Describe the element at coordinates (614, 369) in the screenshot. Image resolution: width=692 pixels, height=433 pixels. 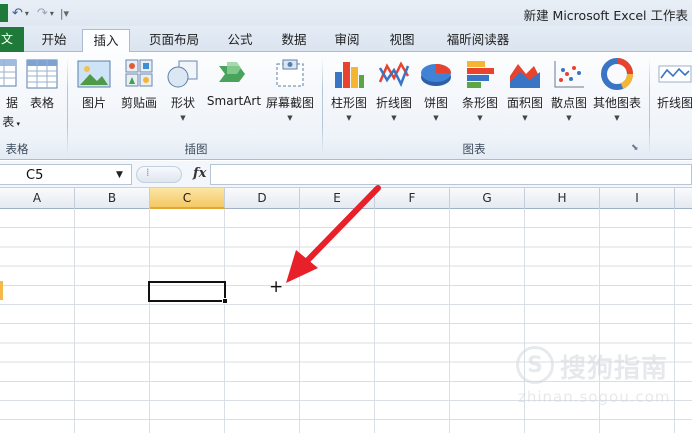
I see `watermark-title: 搜狗指南` at that location.